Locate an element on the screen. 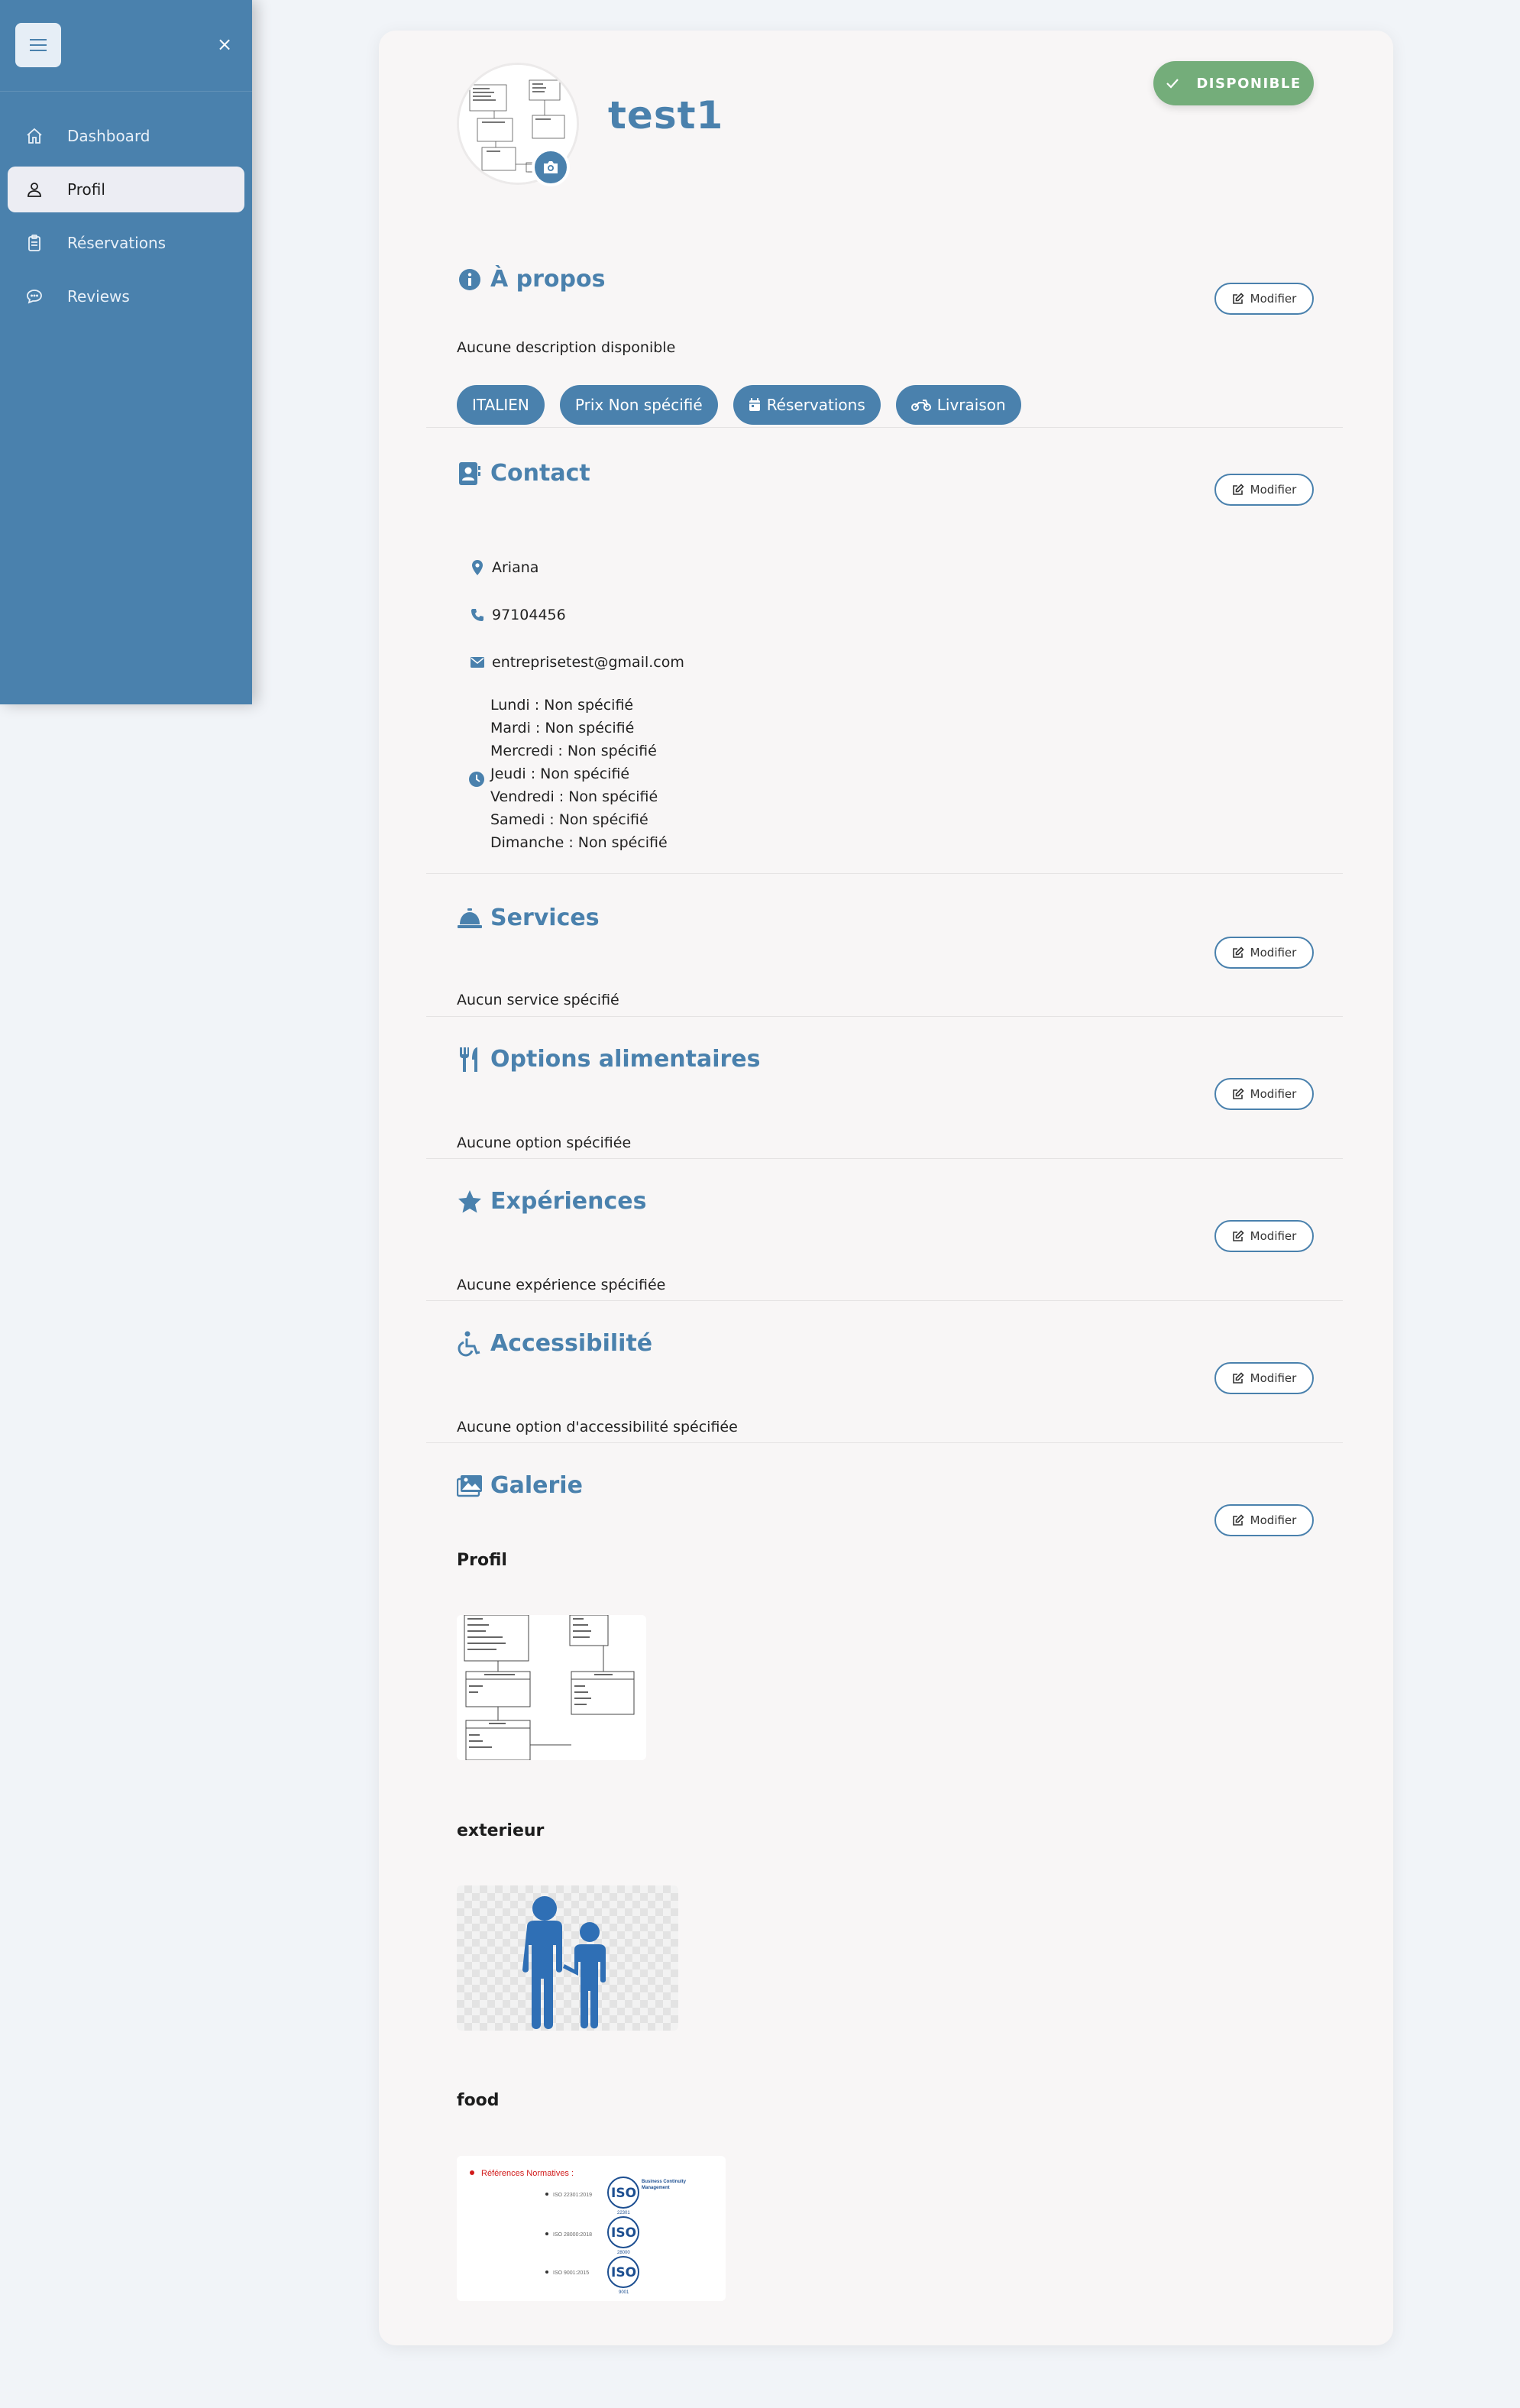  contact-phone: 97104456 is located at coordinates (517, 615).